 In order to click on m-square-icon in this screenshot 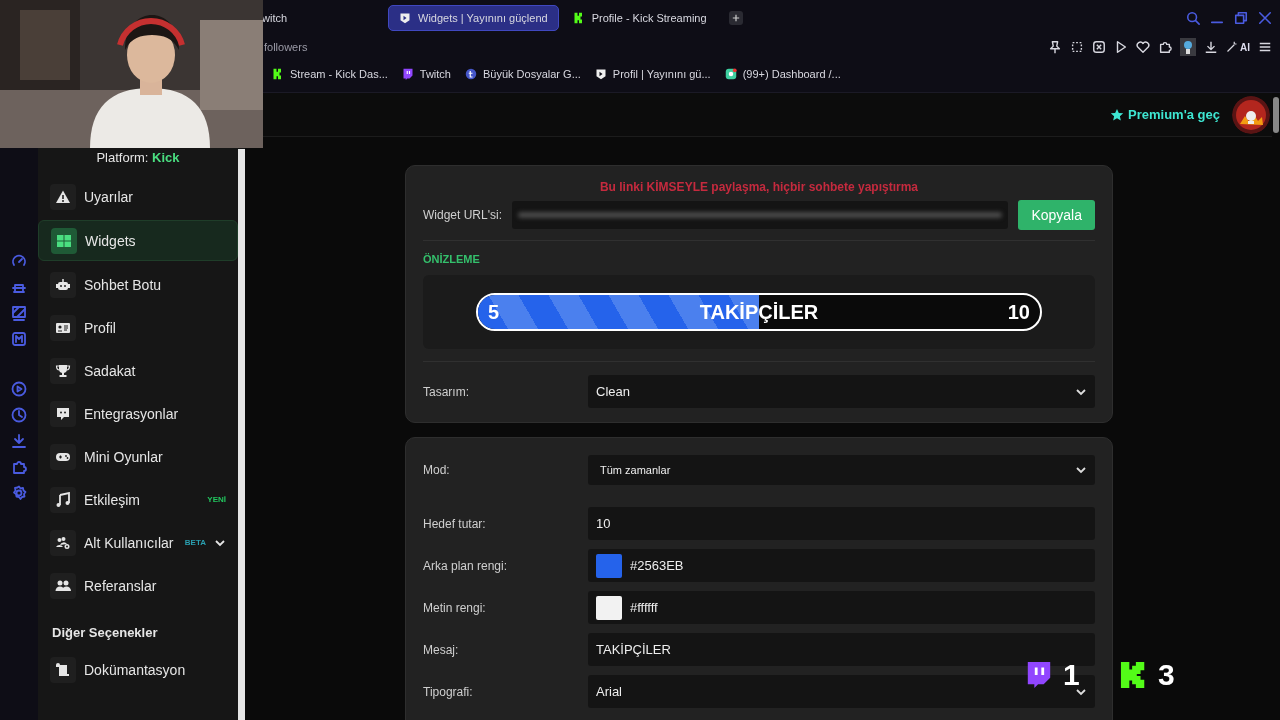, I will do `click(19, 339)`.